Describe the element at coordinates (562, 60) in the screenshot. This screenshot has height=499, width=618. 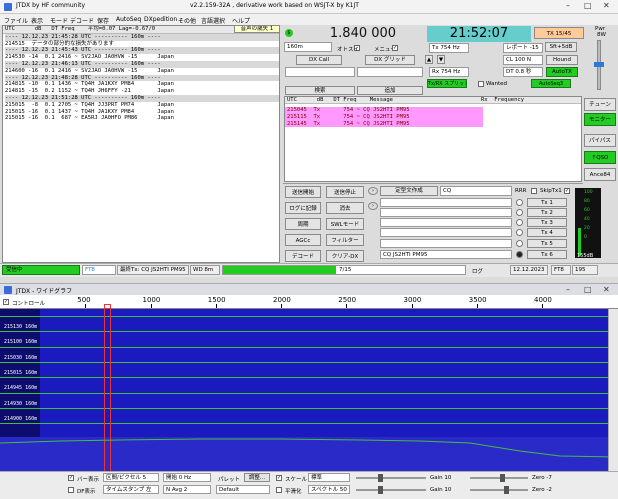
I see `hound-button: Hound` at that location.